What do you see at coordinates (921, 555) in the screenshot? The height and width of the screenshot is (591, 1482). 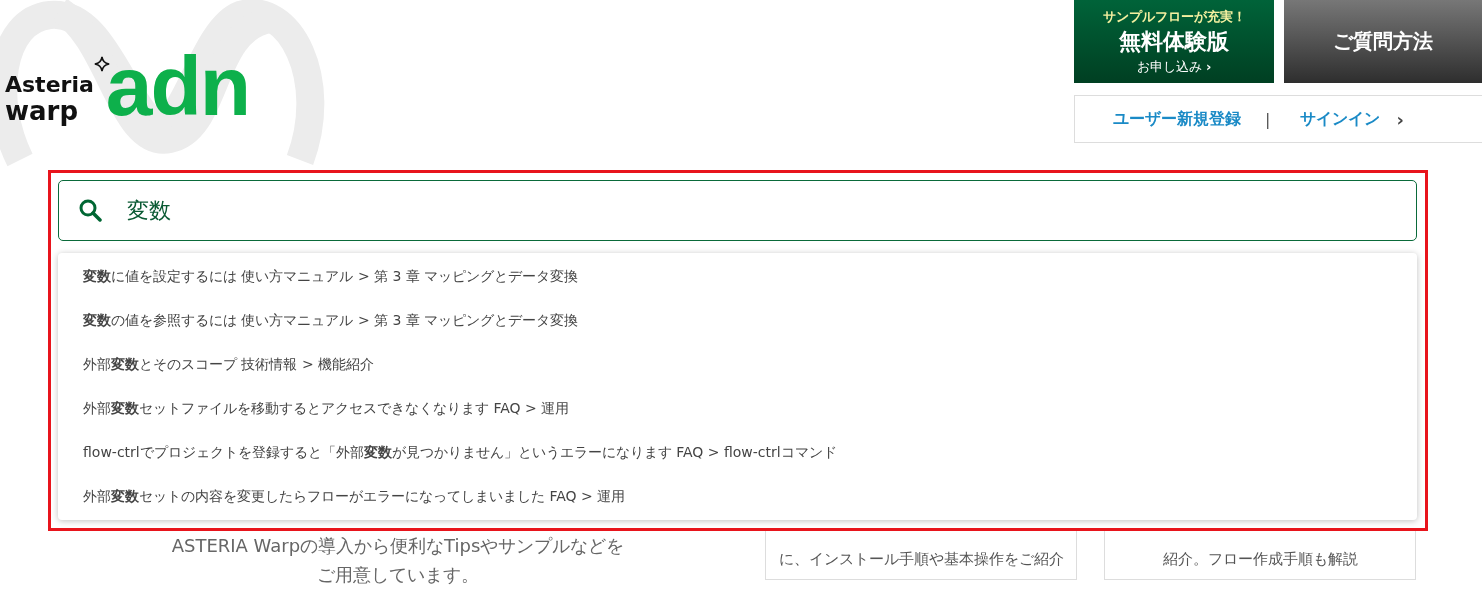 I see `info-card: に、インストール手順や基本操作をご紹介` at bounding box center [921, 555].